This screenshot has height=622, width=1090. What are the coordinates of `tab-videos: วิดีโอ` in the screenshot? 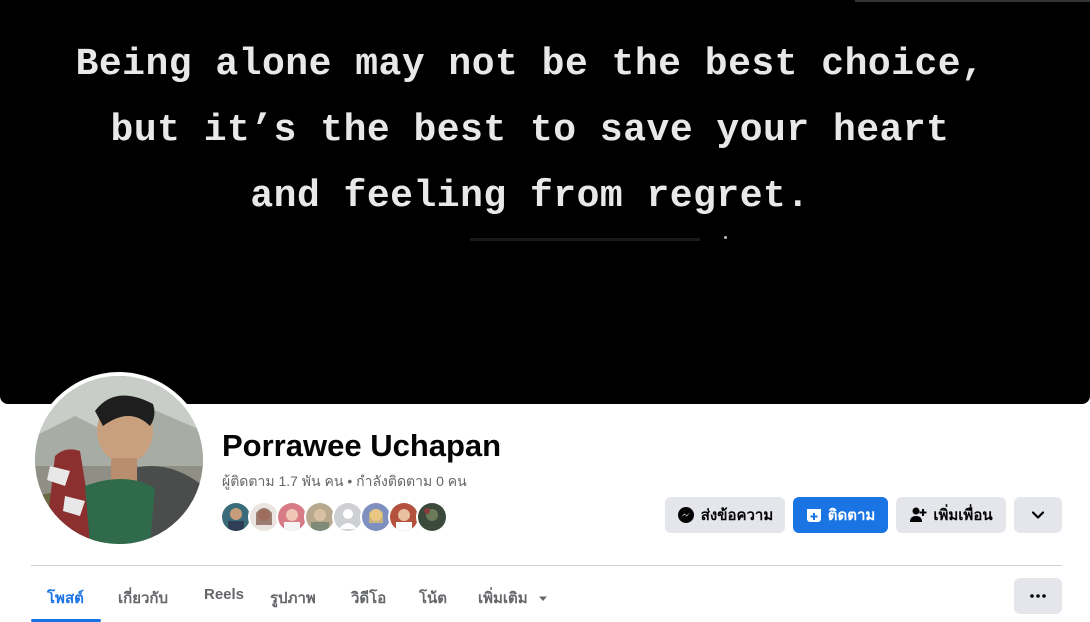 It's located at (368, 598).